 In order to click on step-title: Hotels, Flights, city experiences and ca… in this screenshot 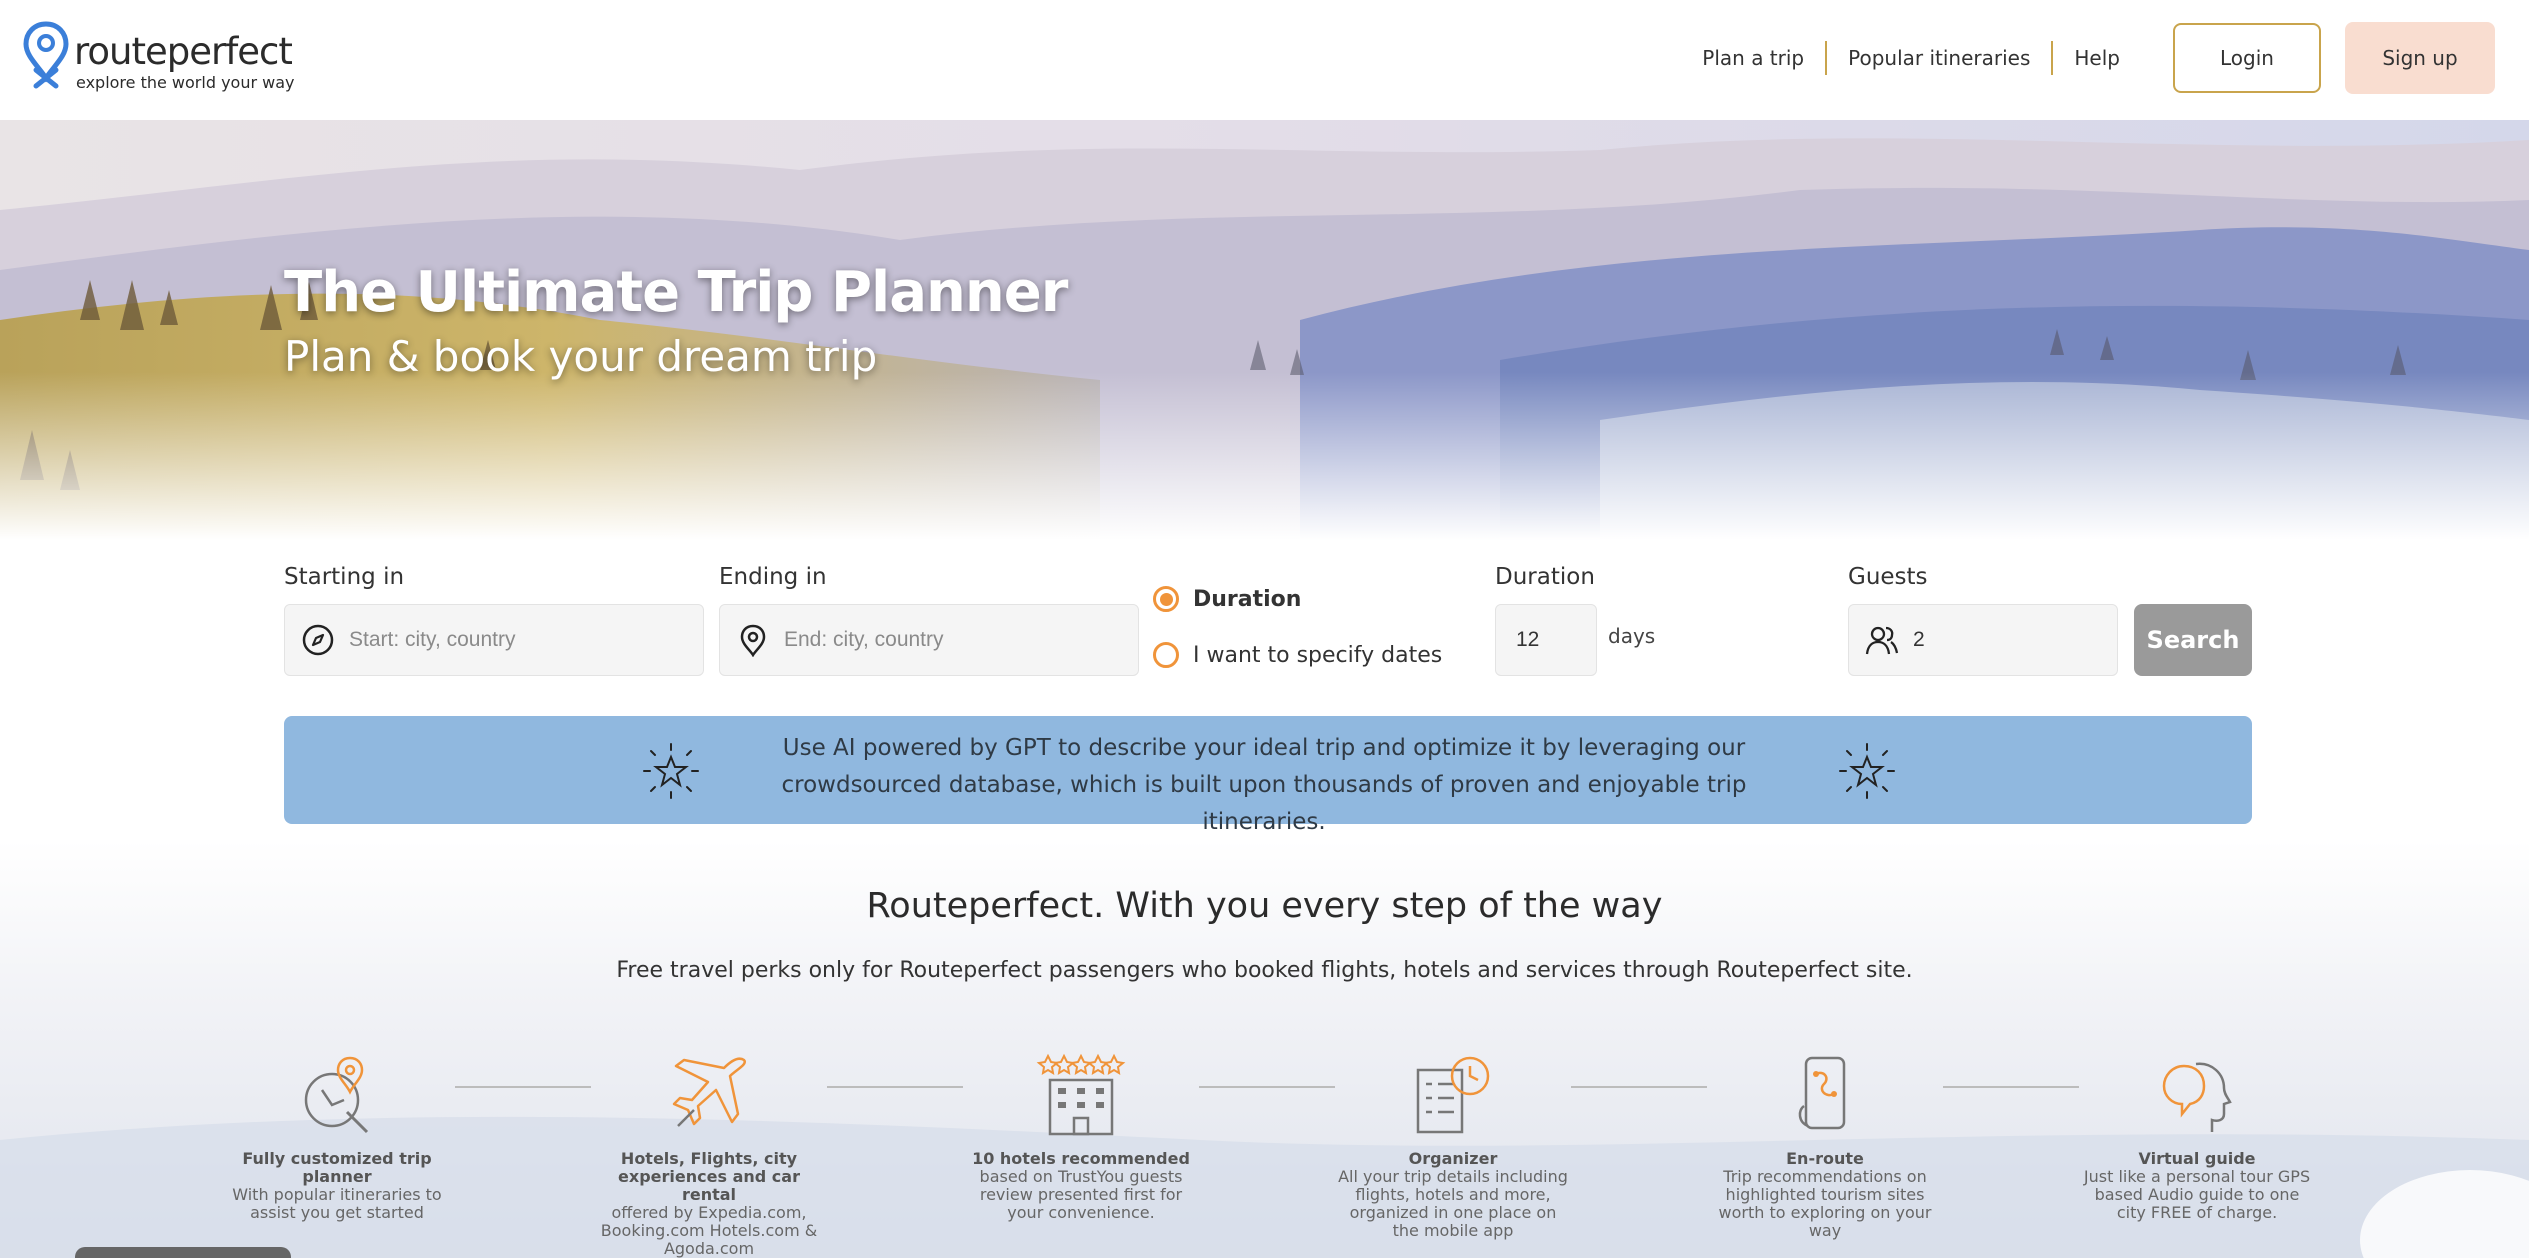, I will do `click(709, 1176)`.